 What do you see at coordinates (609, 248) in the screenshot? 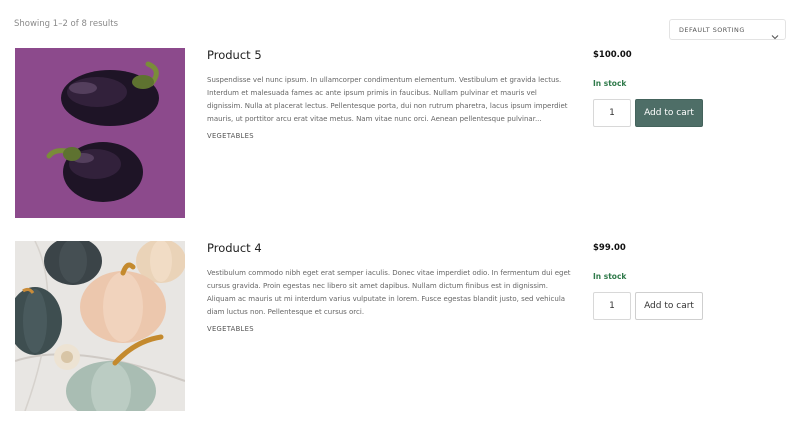
I see `product-price: $99.00` at bounding box center [609, 248].